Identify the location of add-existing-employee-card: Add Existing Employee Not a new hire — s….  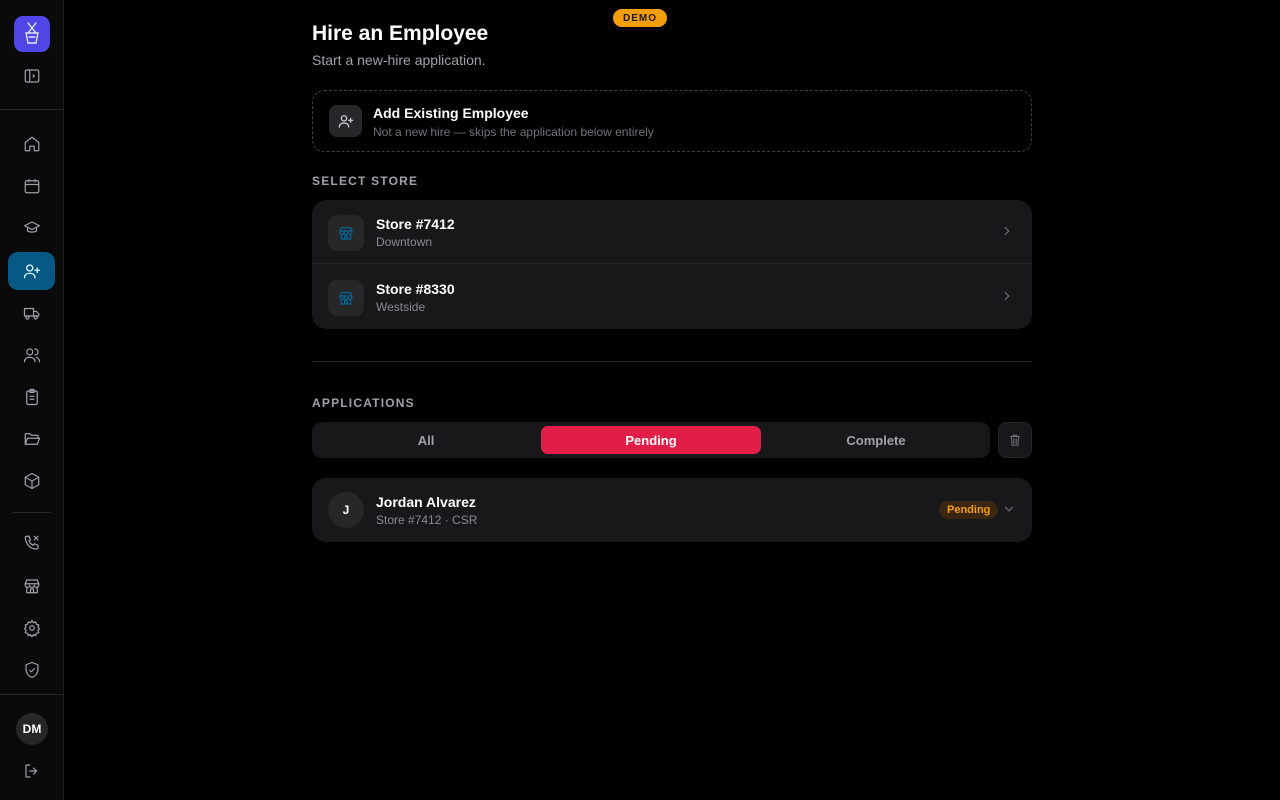
(672, 121).